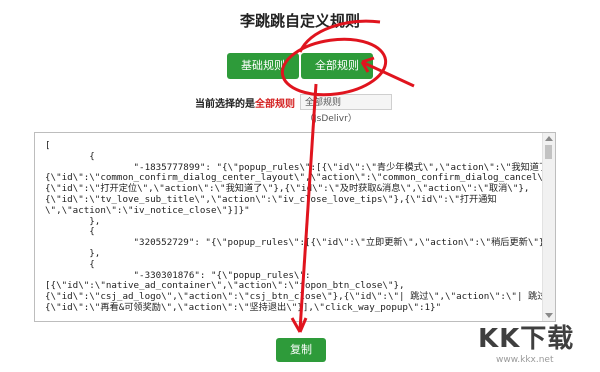 The height and width of the screenshot is (372, 600). I want to click on current-selection-prefix: 当前选择的是, so click(225, 104).